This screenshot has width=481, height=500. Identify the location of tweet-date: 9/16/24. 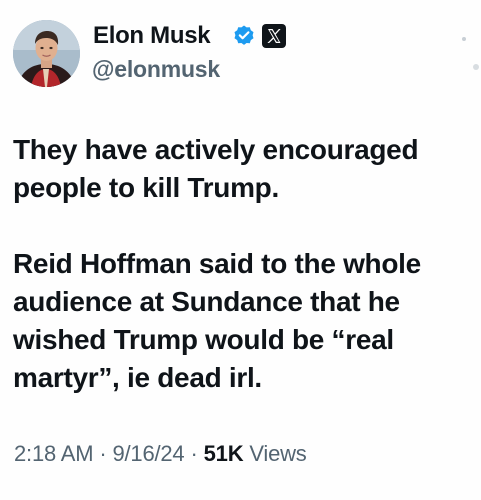
(148, 453).